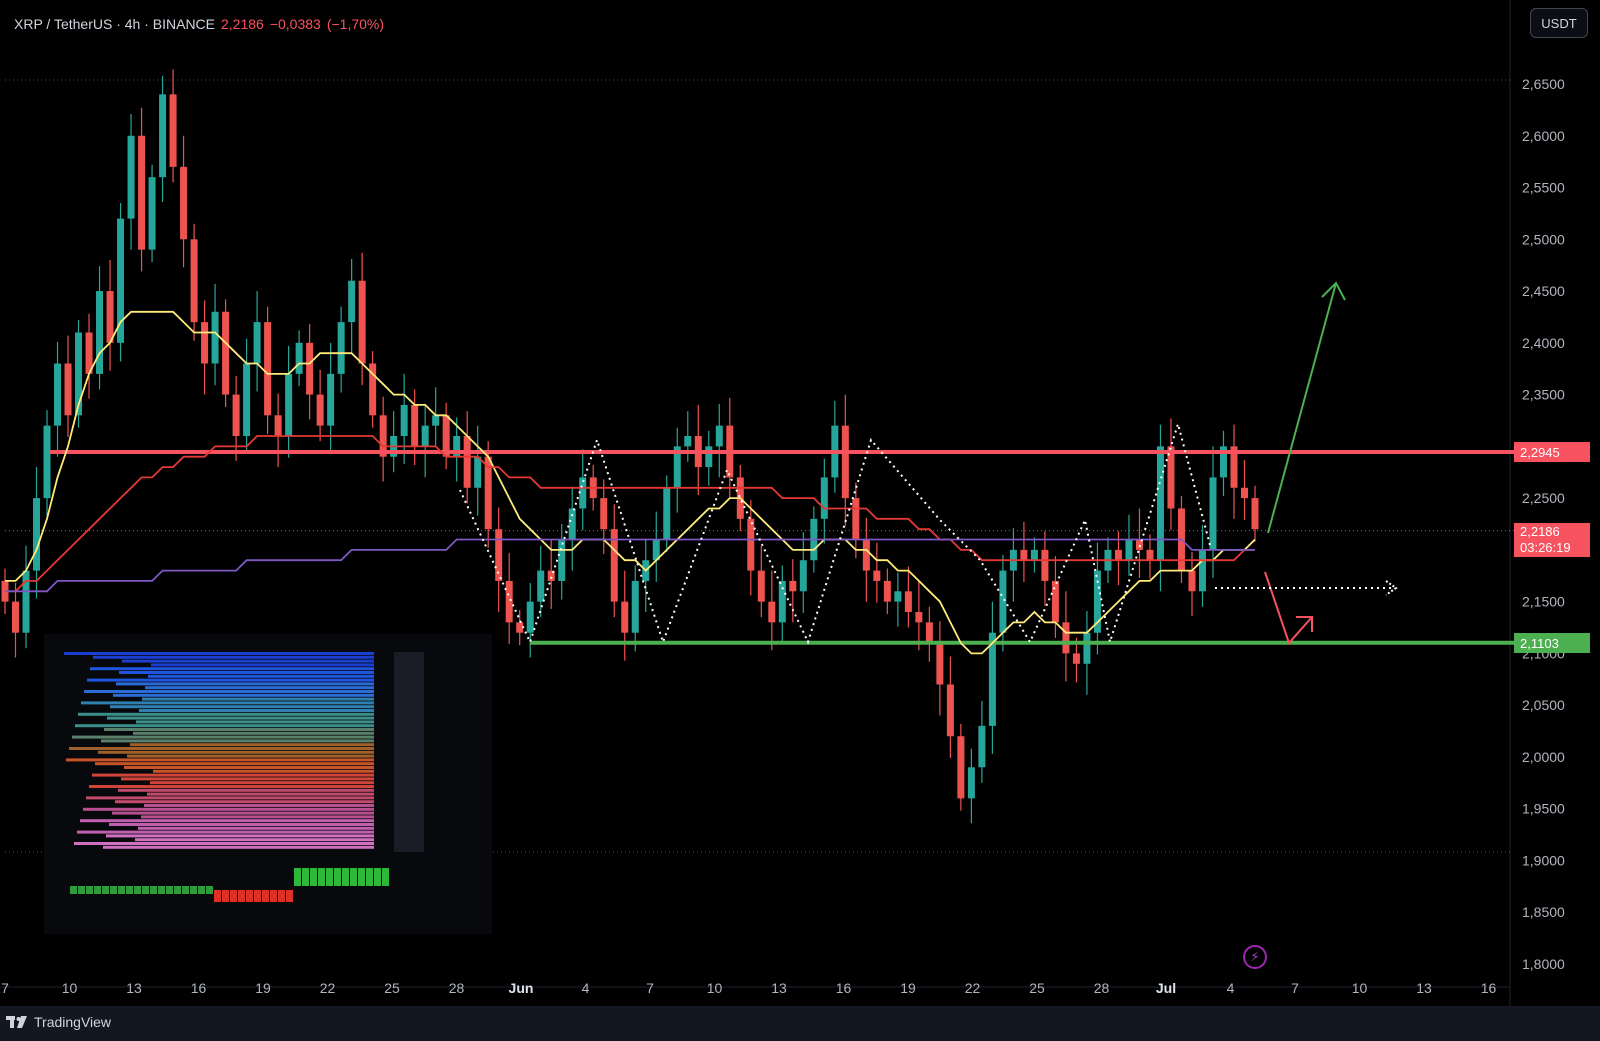  What do you see at coordinates (1543, 705) in the screenshot?
I see `y-tick-label: 2,0500` at bounding box center [1543, 705].